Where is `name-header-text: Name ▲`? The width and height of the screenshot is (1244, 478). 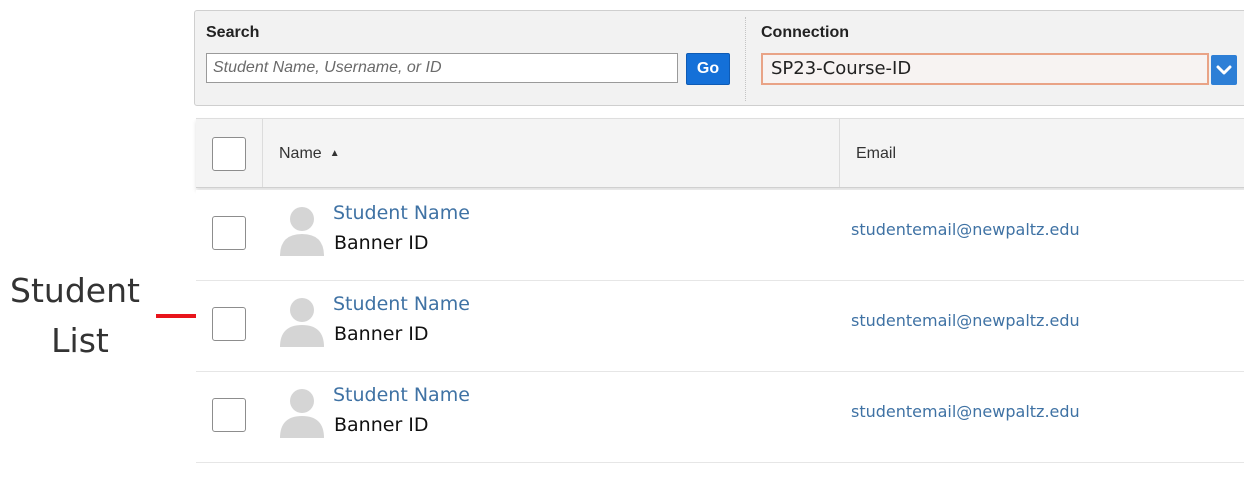
name-header-text: Name ▲ is located at coordinates (309, 154).